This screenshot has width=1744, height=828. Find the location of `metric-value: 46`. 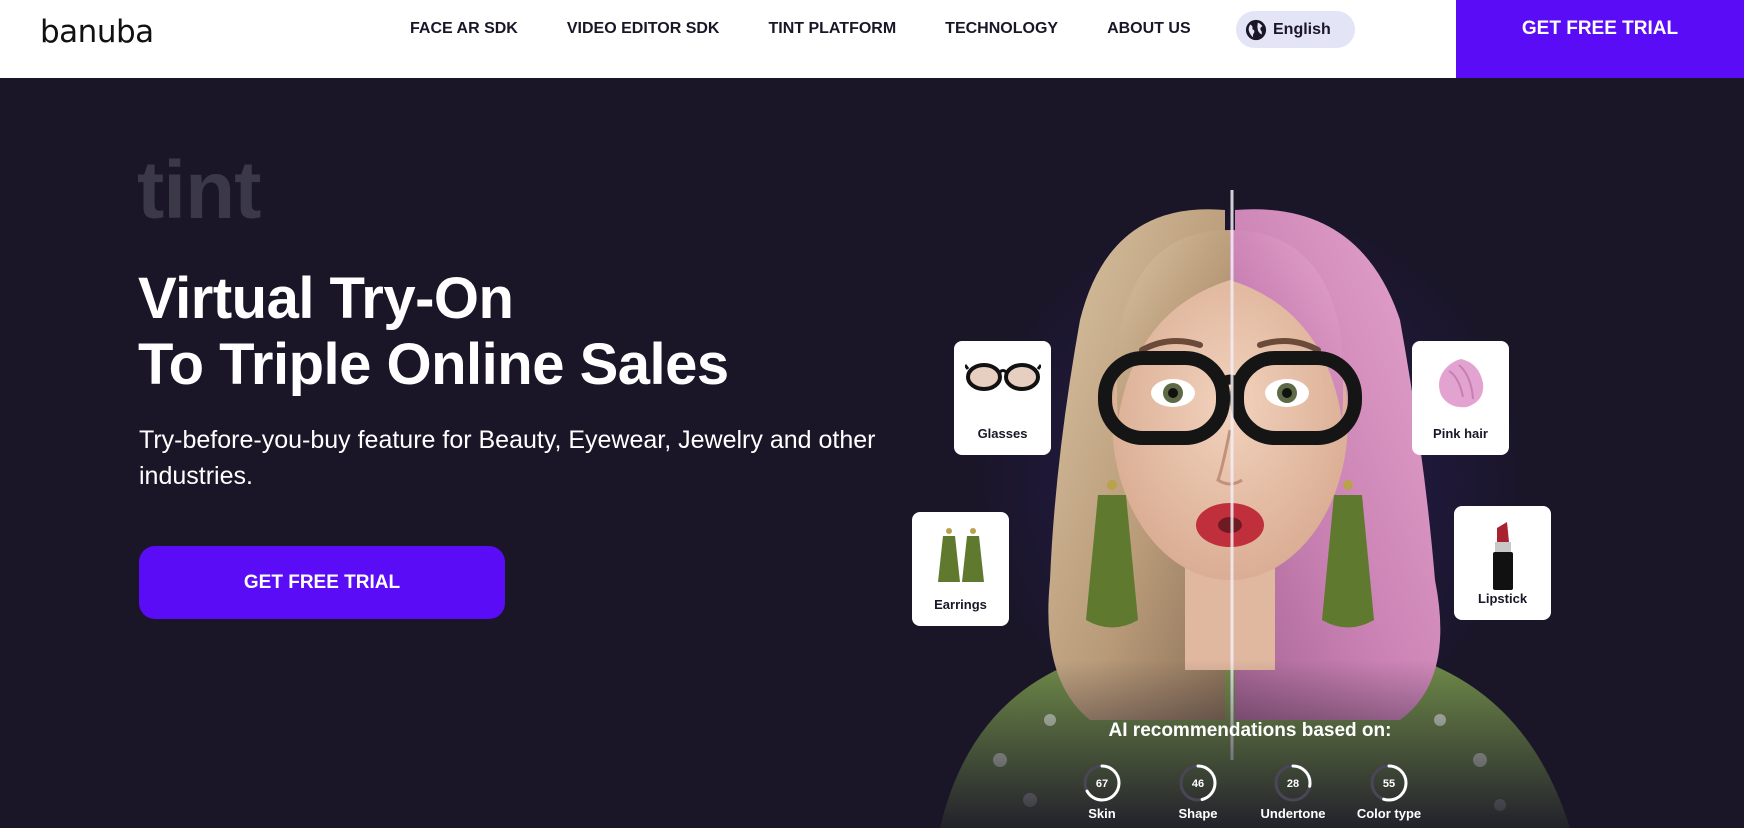

metric-value: 46 is located at coordinates (1198, 784).